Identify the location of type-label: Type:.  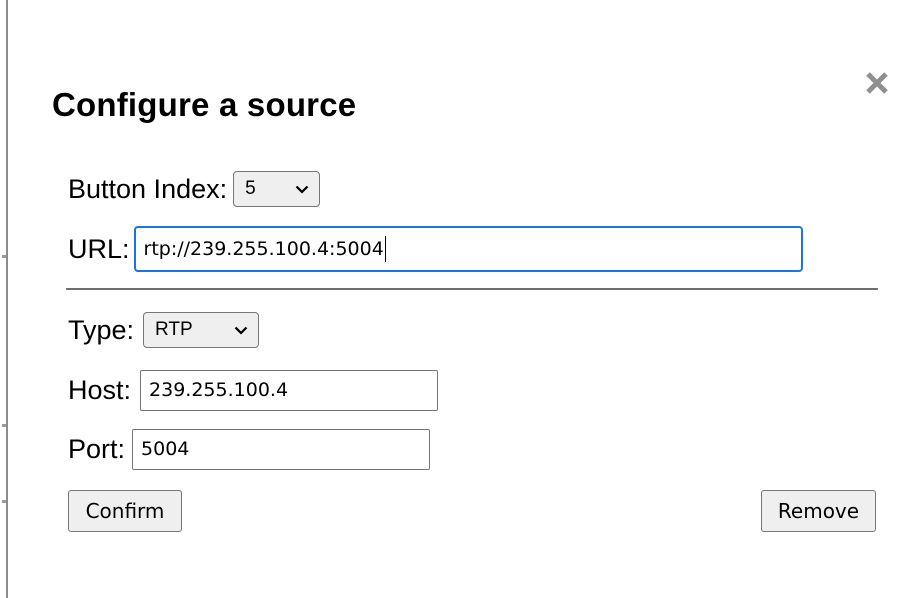
(101, 329).